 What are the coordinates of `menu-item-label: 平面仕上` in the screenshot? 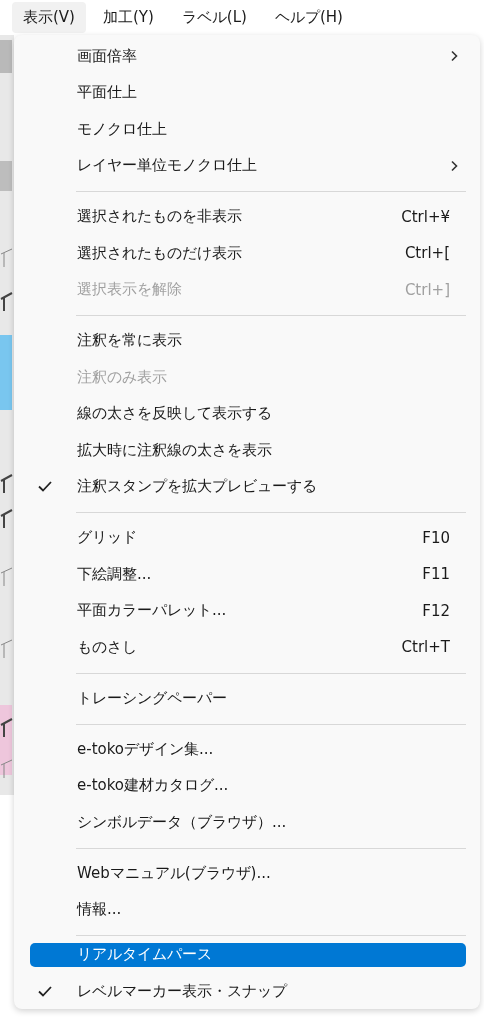 It's located at (107, 93).